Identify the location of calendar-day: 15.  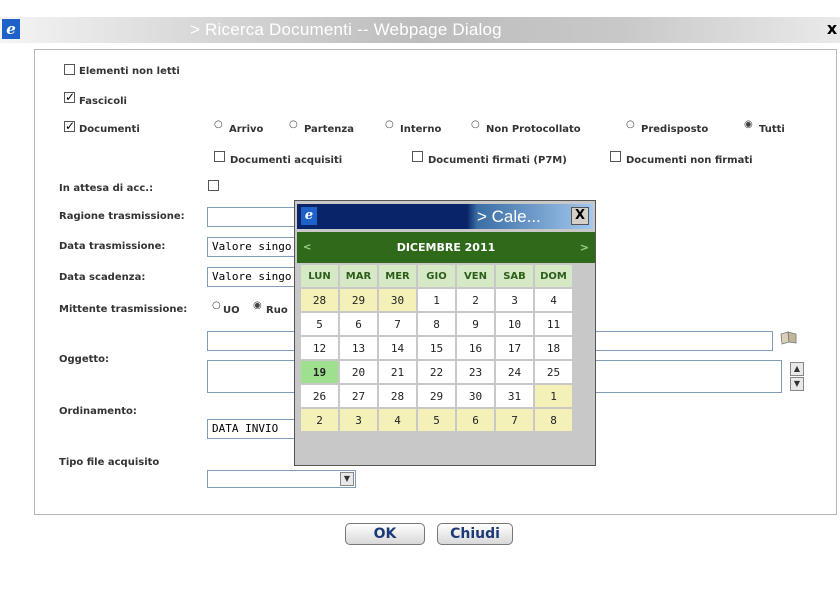
(436, 348).